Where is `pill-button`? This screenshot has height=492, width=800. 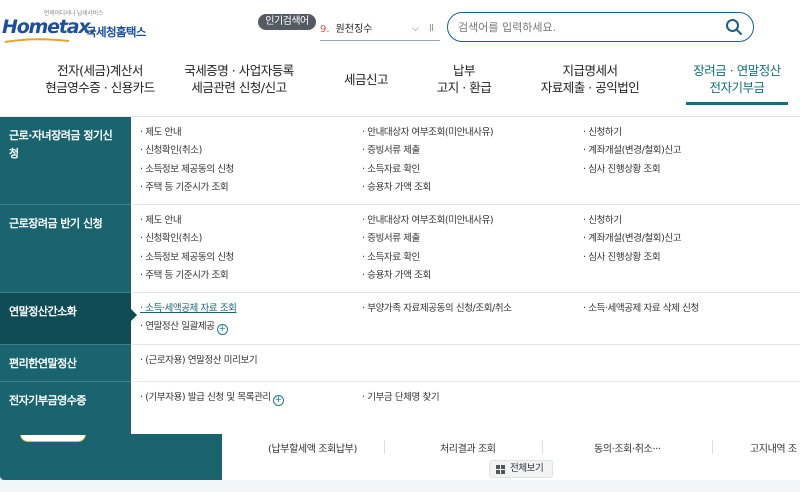
pill-button is located at coordinates (53, 438).